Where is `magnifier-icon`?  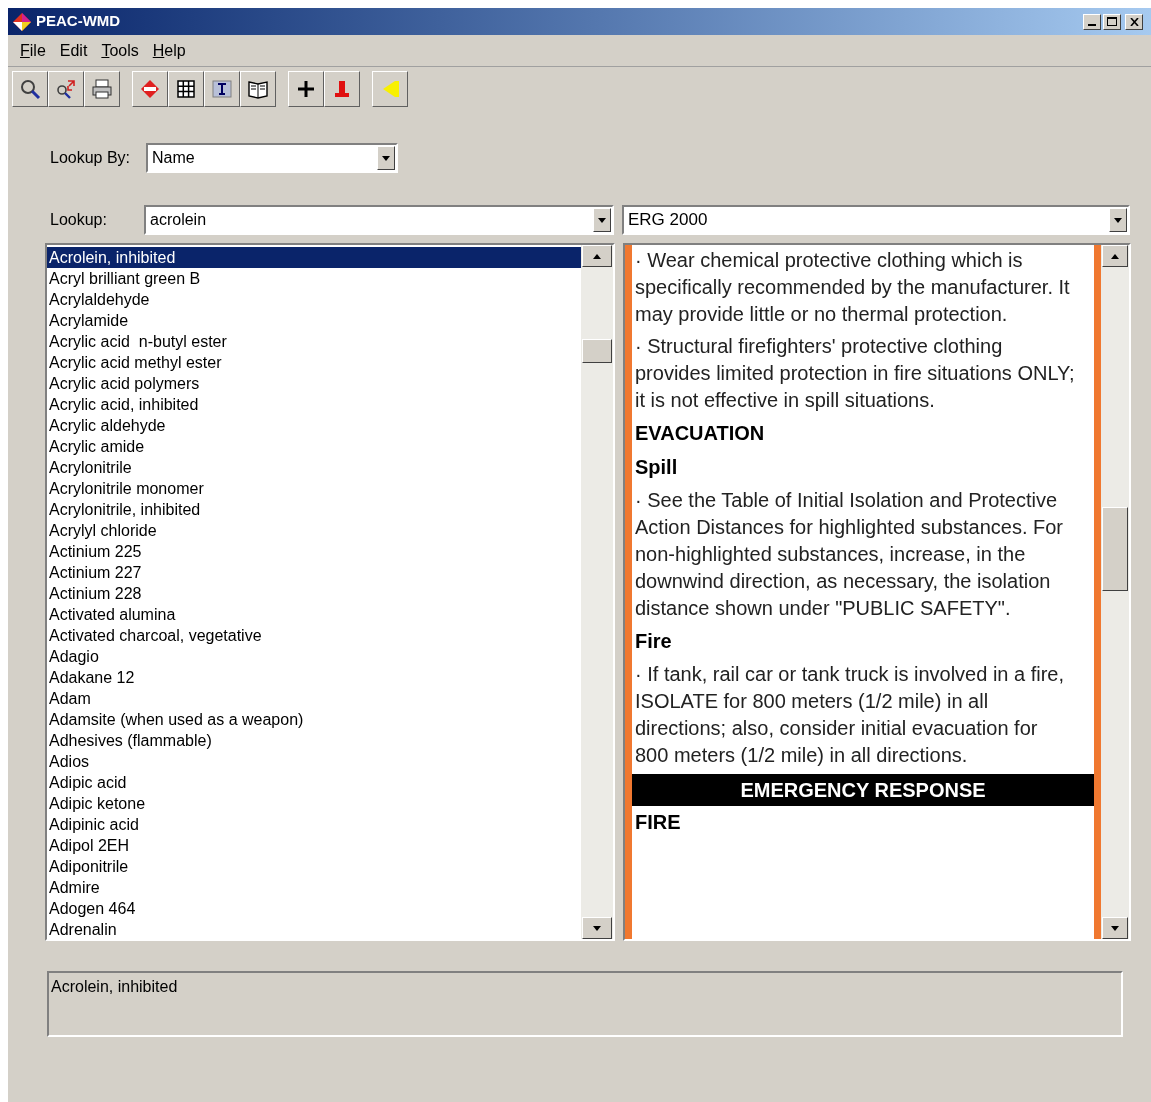 magnifier-icon is located at coordinates (30, 89).